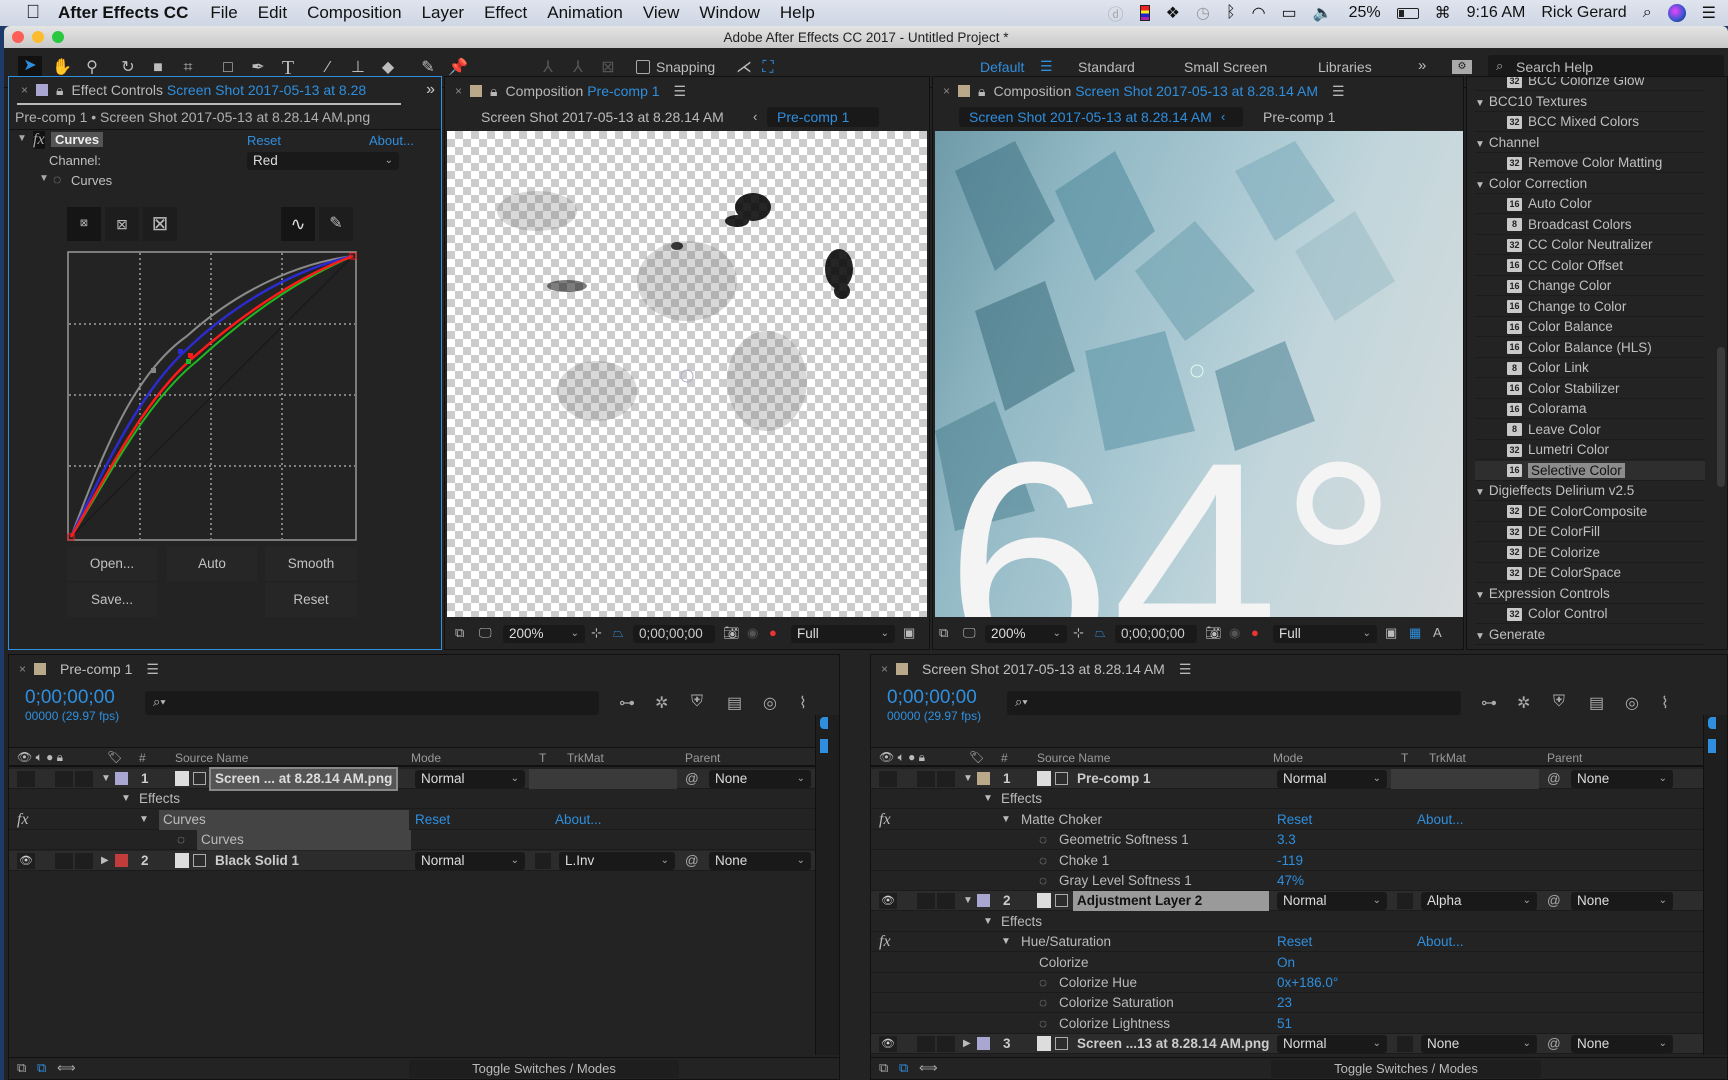 The height and width of the screenshot is (1080, 1728). I want to click on workspace-small-screen: Small Screen, so click(1225, 67).